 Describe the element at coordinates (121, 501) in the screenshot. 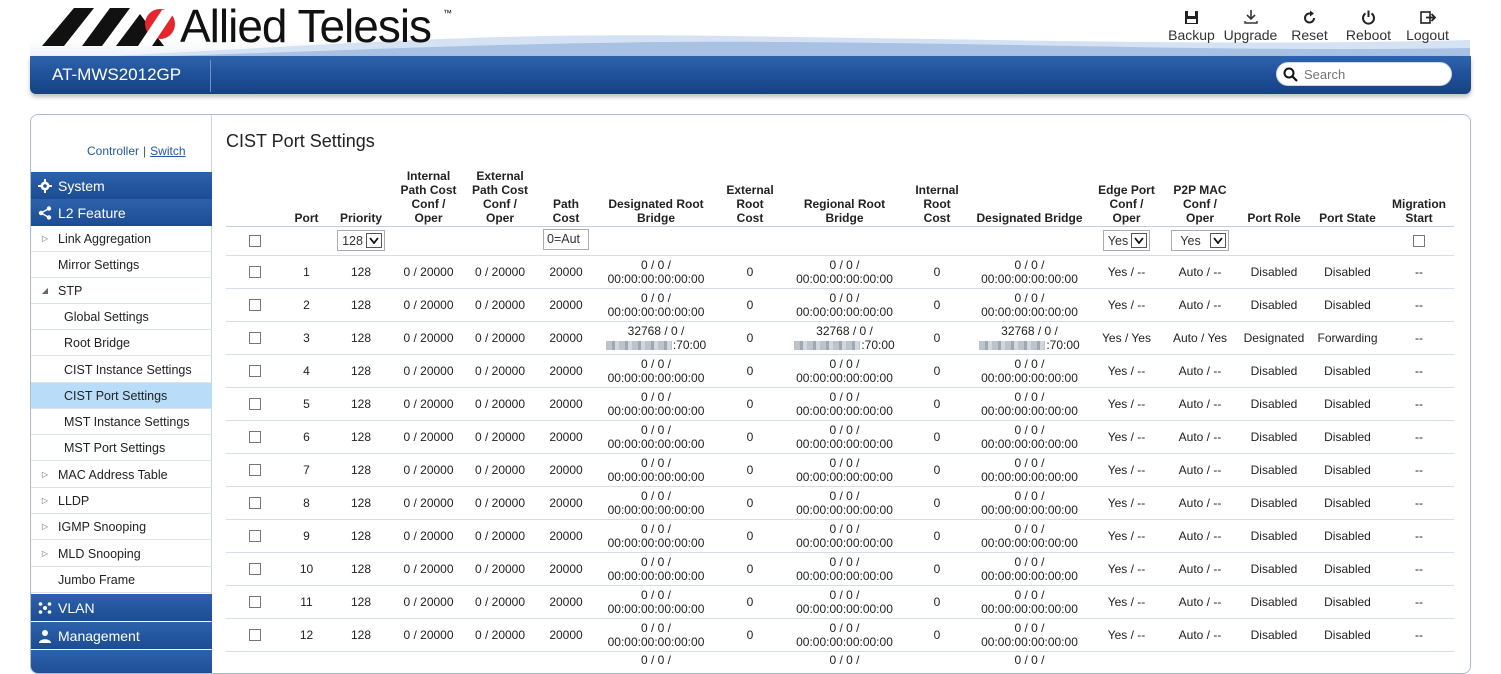

I see `sidebar-item-lldp: ▷ LLDP` at that location.